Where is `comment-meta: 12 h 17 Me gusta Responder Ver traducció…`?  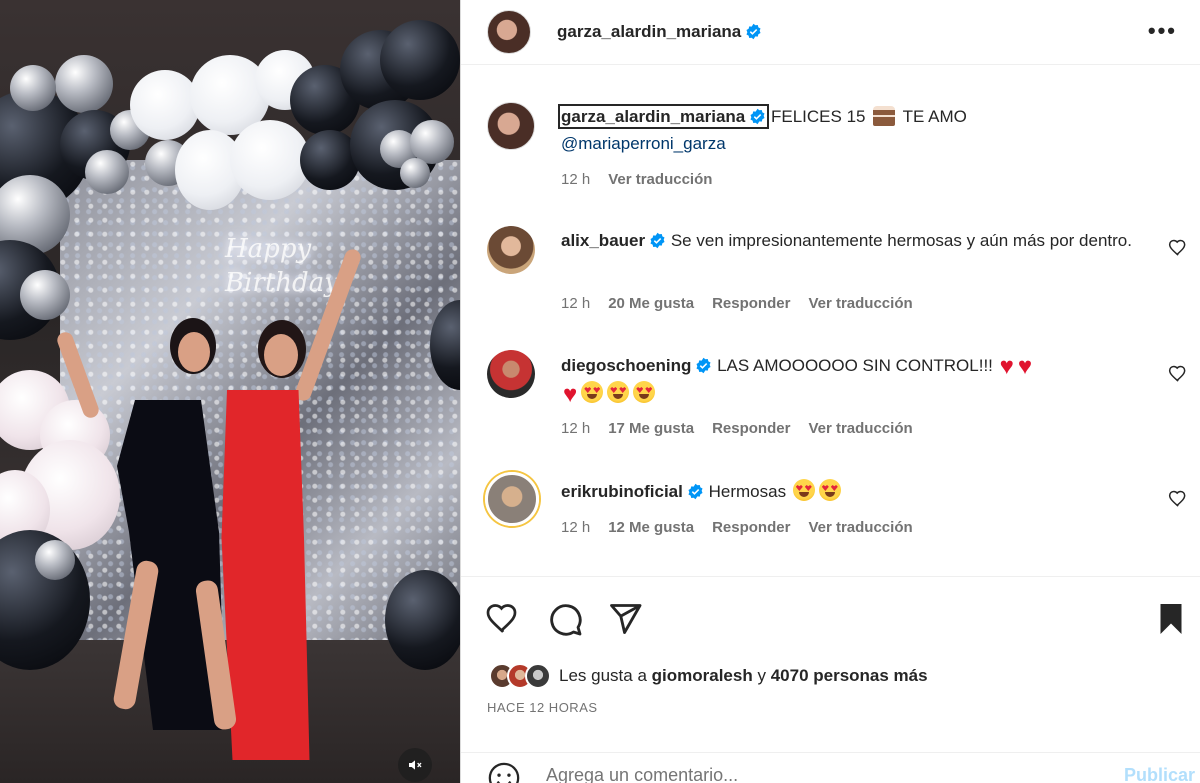 comment-meta: 12 h 17 Me gusta Responder Ver traducció… is located at coordinates (737, 428).